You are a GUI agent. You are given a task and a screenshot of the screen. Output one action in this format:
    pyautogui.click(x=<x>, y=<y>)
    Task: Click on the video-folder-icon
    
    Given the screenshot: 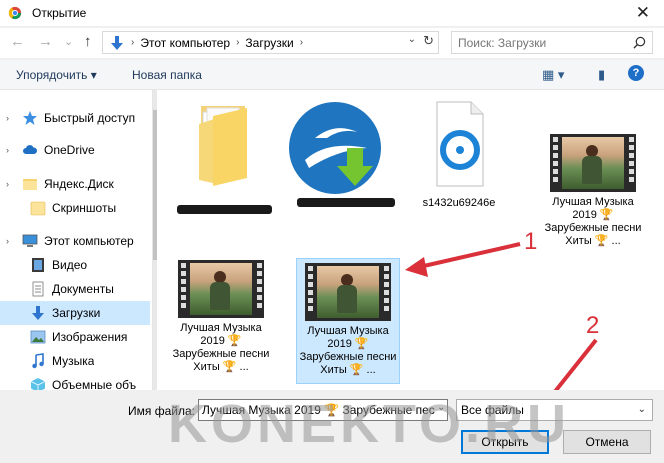 What is the action you would take?
    pyautogui.click(x=38, y=265)
    